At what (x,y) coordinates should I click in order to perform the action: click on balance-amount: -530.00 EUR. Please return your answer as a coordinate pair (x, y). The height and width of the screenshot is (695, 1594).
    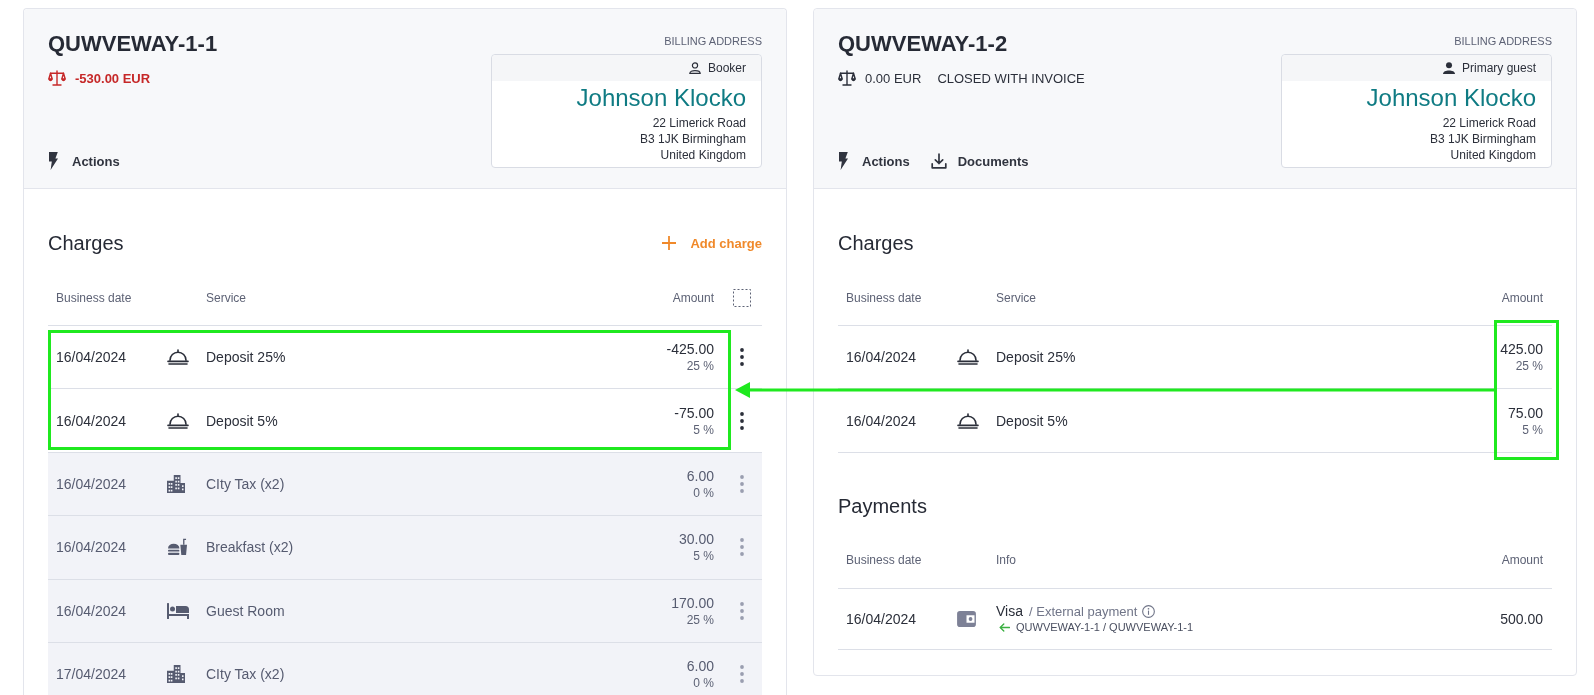
    Looking at the image, I should click on (113, 78).